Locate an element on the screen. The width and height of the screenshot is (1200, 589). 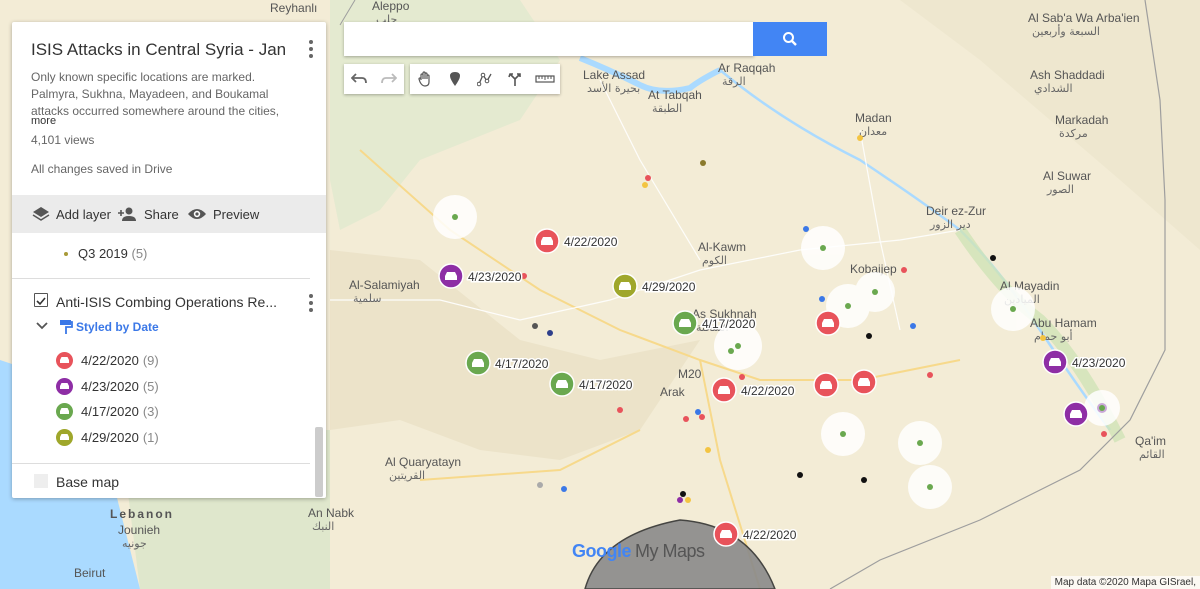
view-count: 4,101 views is located at coordinates (63, 140).